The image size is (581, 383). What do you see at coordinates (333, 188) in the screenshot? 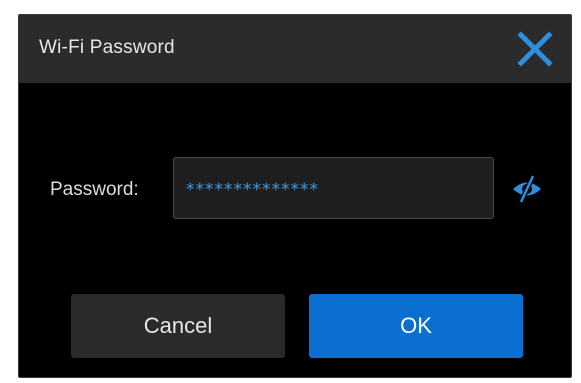
I see `password-field: **************` at bounding box center [333, 188].